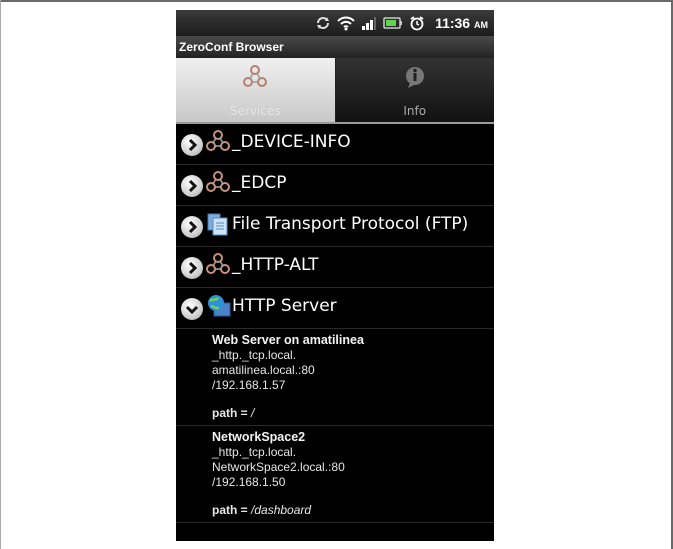  Describe the element at coordinates (278, 467) in the screenshot. I see `entry-host: NetworkSpace2.local.:80` at that location.